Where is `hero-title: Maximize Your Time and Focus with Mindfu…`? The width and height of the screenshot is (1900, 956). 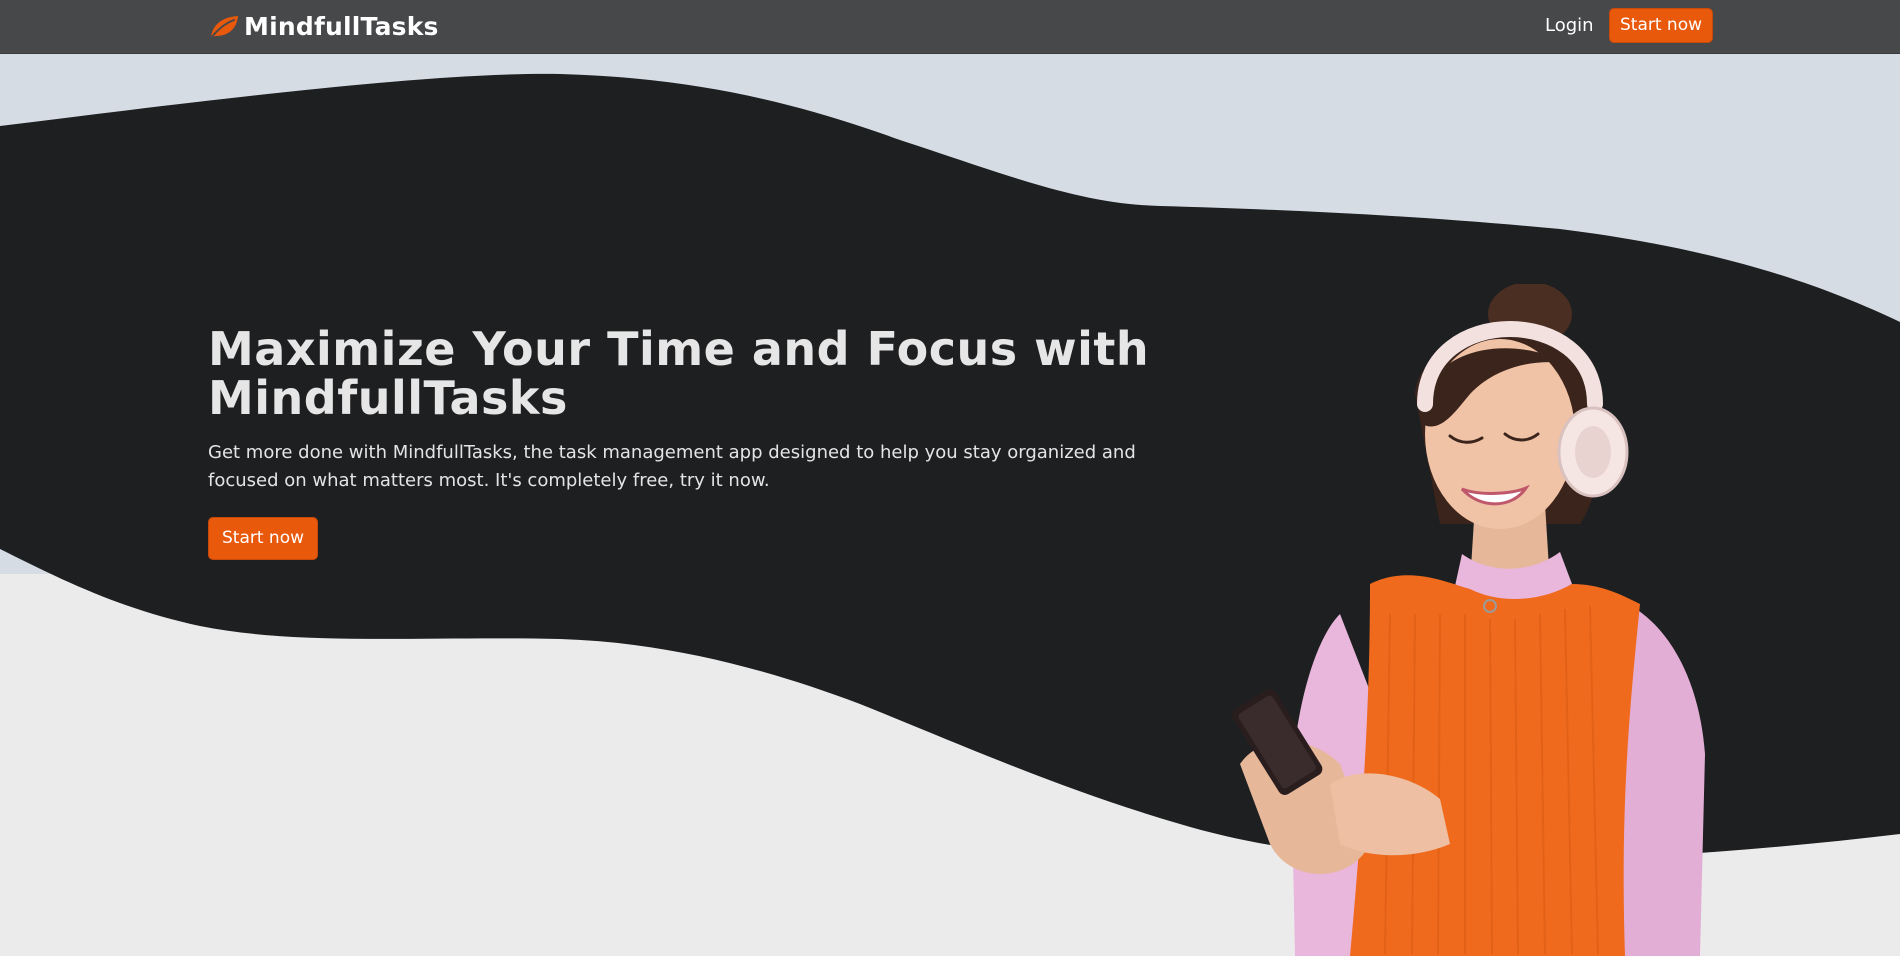
hero-title: Maximize Your Time and Focus with Mindfu… is located at coordinates (679, 373).